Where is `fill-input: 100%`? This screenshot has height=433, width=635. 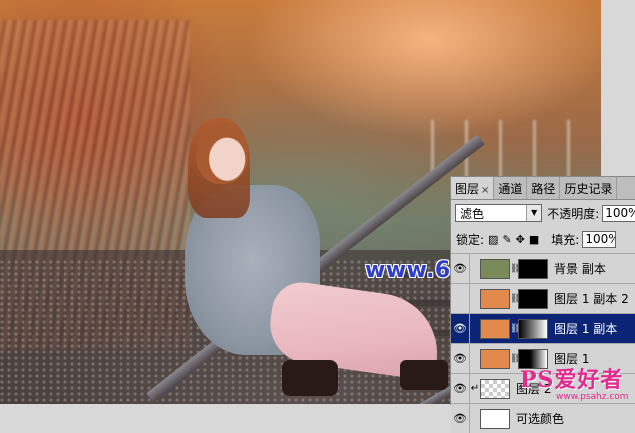
fill-input: 100% is located at coordinates (599, 239).